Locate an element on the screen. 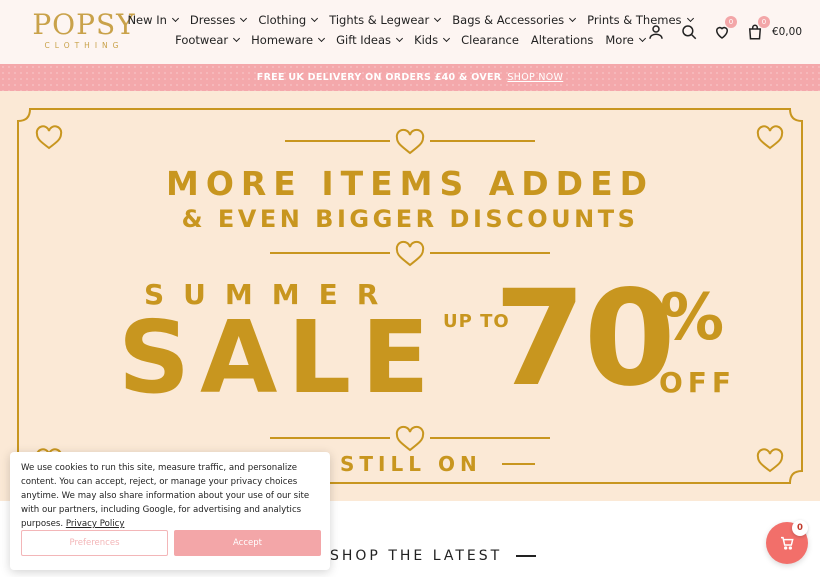 Image resolution: width=820 pixels, height=577 pixels. search-icon is located at coordinates (689, 32).